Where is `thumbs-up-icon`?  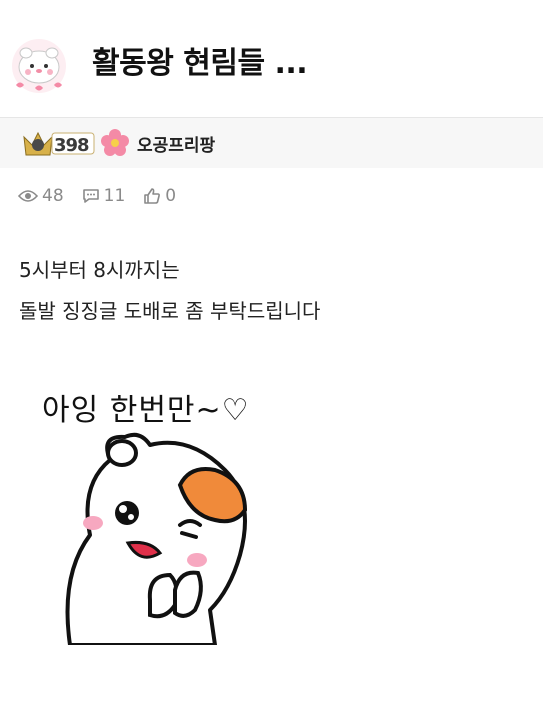
thumbs-up-icon is located at coordinates (152, 196).